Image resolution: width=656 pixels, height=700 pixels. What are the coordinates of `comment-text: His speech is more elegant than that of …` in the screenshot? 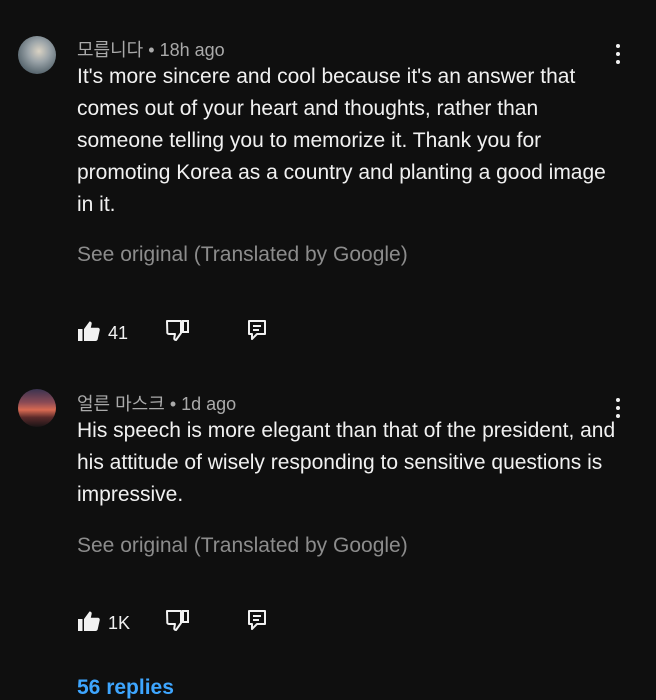 It's located at (346, 462).